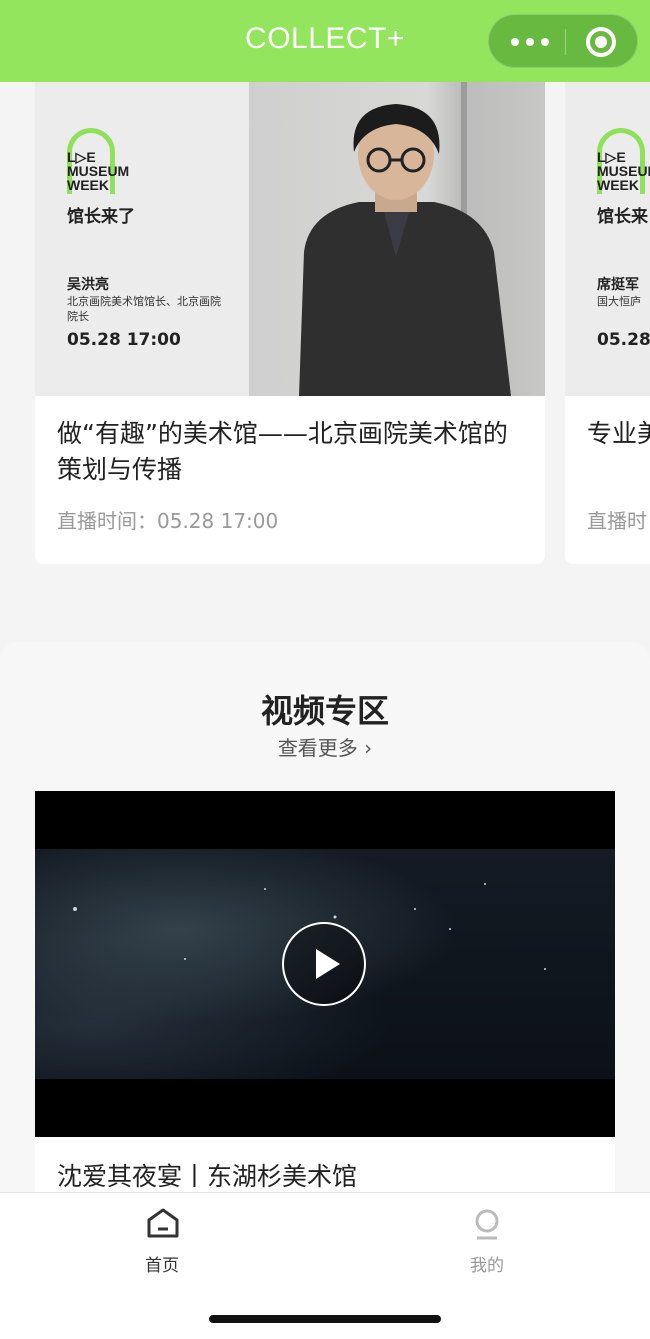 The width and height of the screenshot is (650, 1339). I want to click on view-more-label: 查看更多, so click(317, 748).